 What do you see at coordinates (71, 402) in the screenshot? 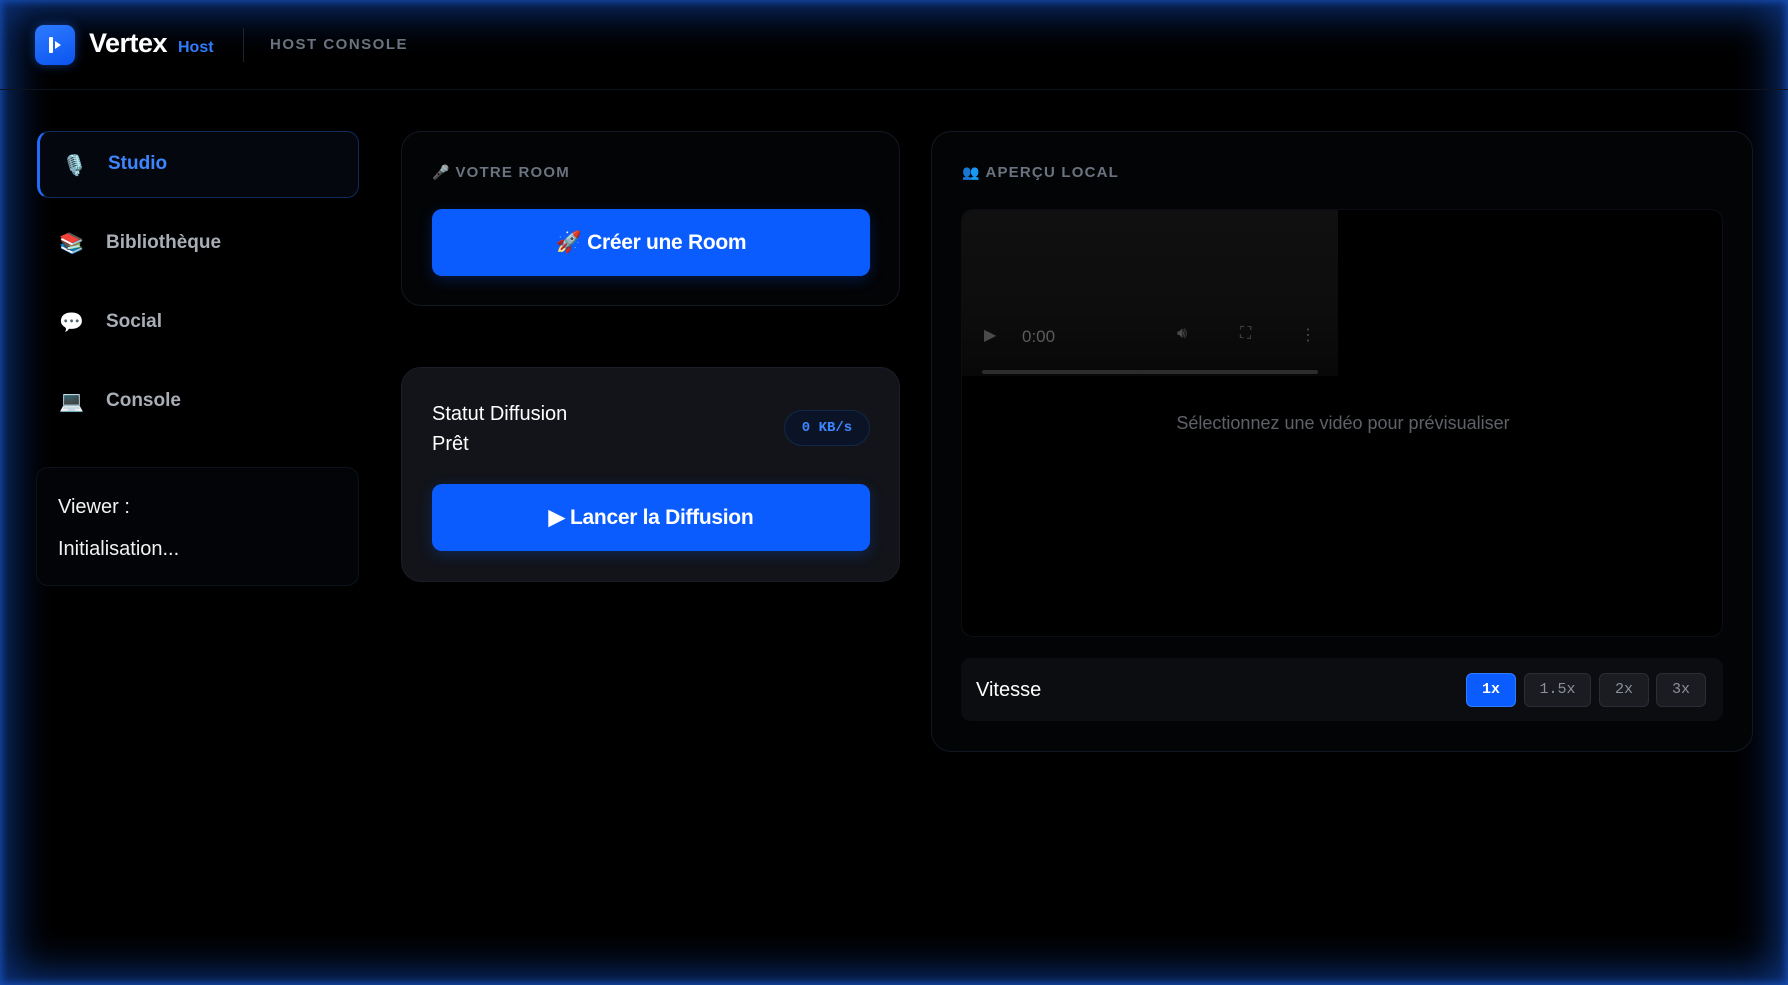
I see `laptop-icon: 💻` at bounding box center [71, 402].